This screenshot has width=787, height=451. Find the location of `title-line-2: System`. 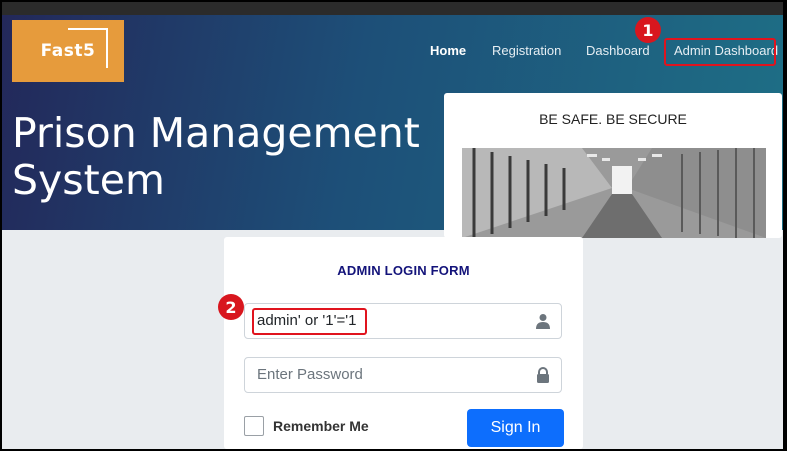

title-line-2: System is located at coordinates (88, 180).